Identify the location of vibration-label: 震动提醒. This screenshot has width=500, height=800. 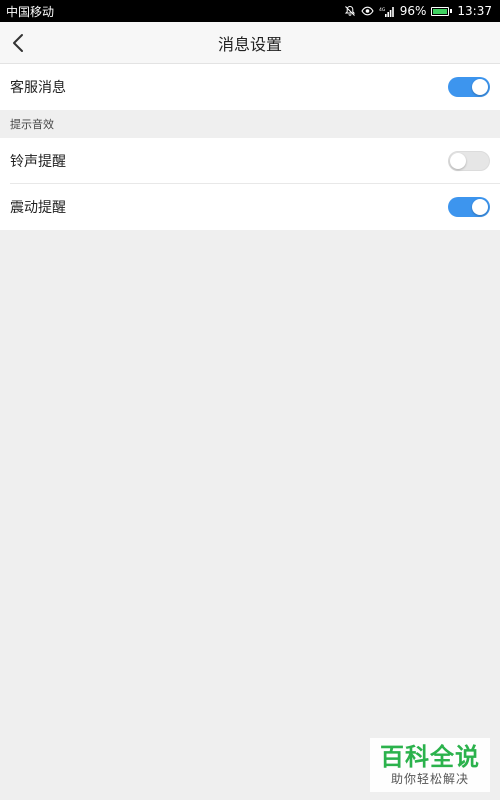
(38, 208).